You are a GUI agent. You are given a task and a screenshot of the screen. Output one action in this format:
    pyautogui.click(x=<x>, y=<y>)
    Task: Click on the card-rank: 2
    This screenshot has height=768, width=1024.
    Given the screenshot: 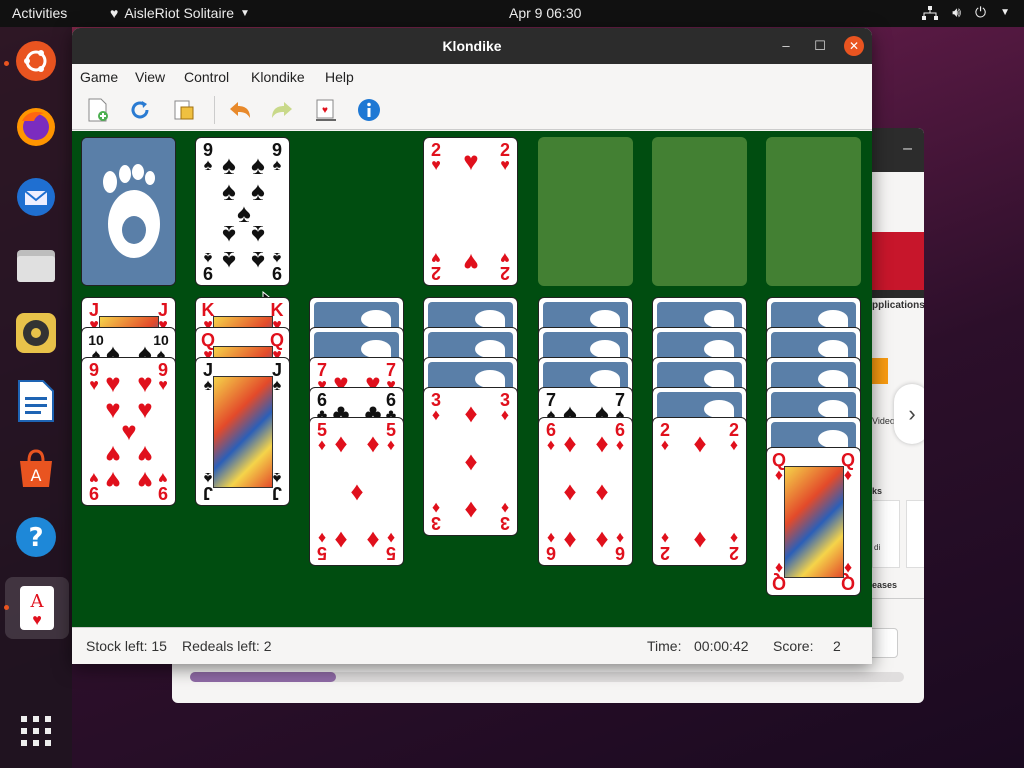 What is the action you would take?
    pyautogui.click(x=665, y=553)
    